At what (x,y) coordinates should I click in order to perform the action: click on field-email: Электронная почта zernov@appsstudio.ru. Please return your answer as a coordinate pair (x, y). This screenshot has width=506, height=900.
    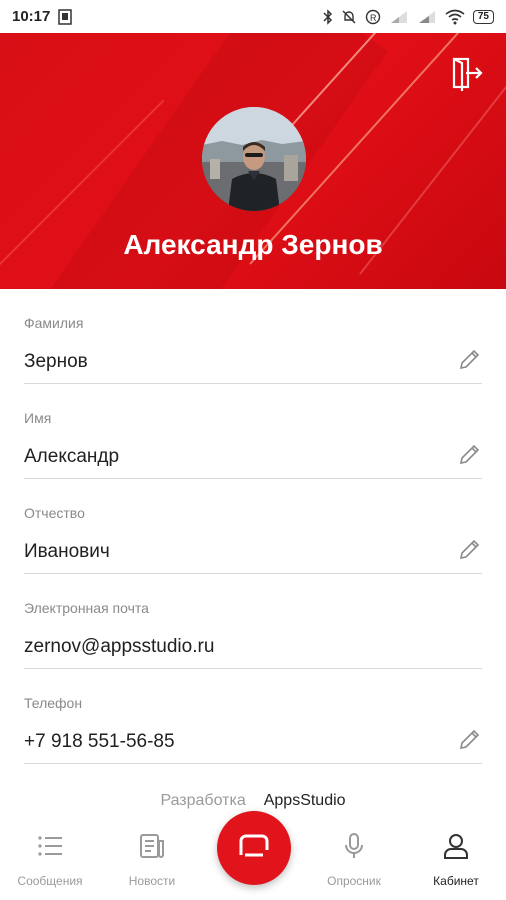
    Looking at the image, I should click on (253, 621).